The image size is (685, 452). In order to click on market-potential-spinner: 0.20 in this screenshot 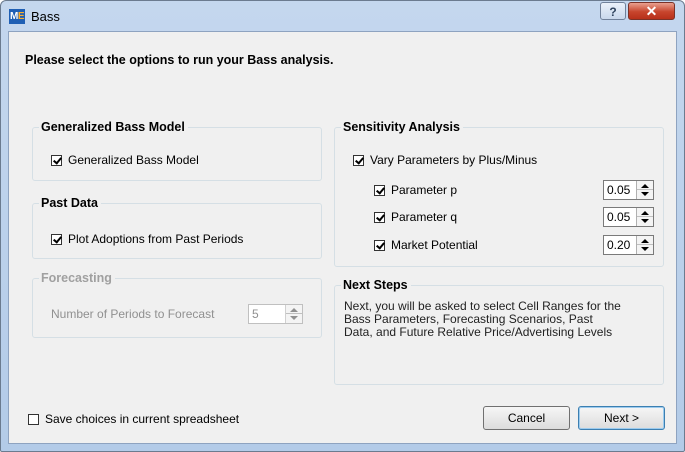, I will do `click(628, 245)`.